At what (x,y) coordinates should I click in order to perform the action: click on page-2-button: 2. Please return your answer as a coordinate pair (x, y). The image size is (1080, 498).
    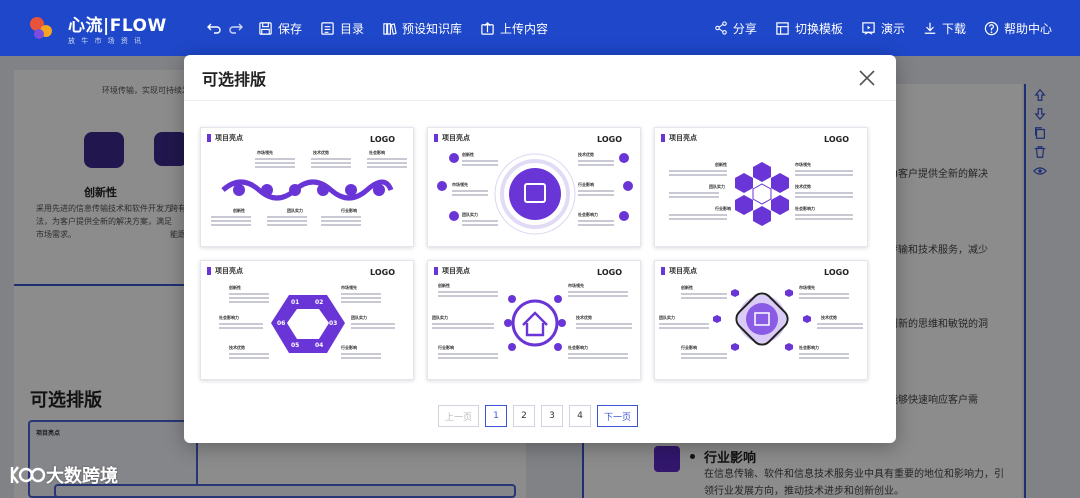
    Looking at the image, I should click on (524, 416).